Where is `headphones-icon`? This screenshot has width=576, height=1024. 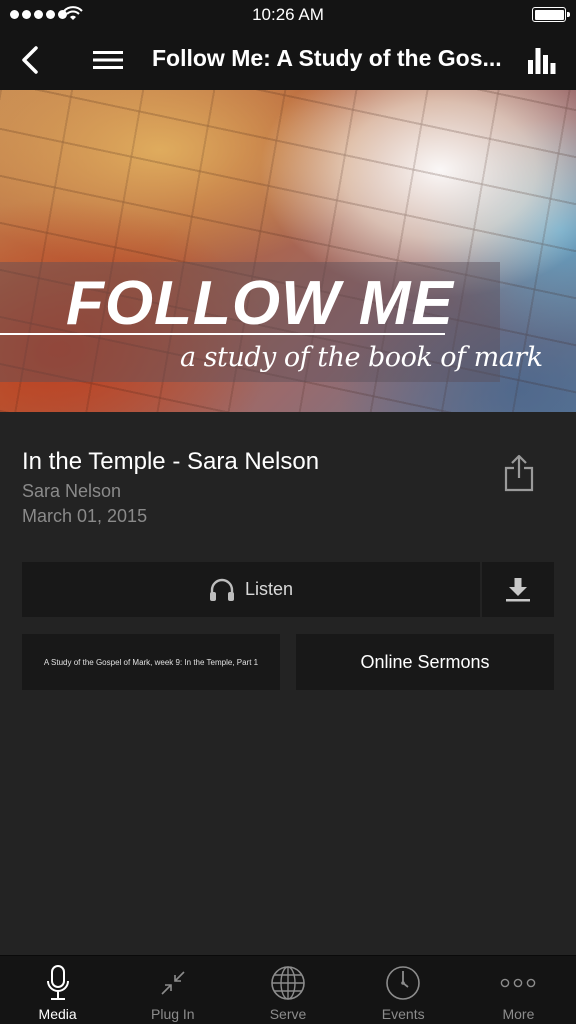
headphones-icon is located at coordinates (221, 589).